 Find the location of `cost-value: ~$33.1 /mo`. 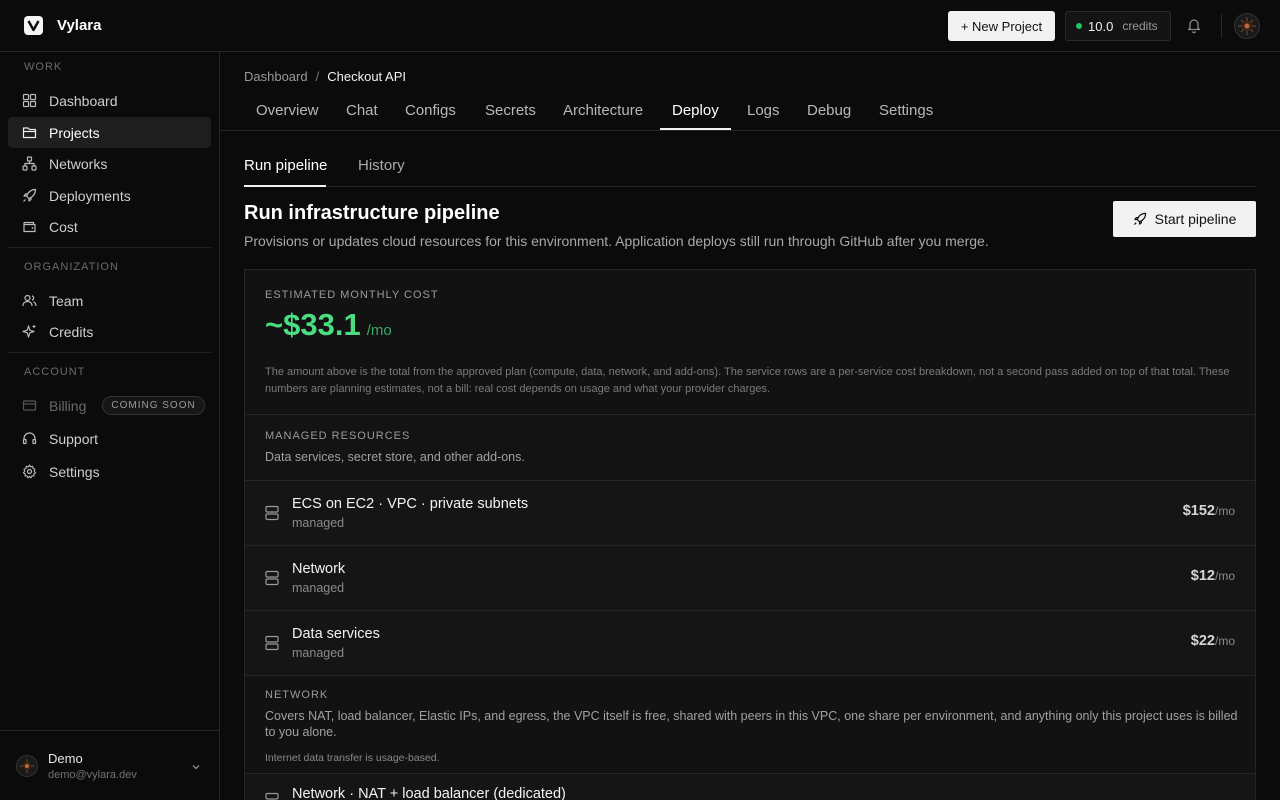

cost-value: ~$33.1 /mo is located at coordinates (328, 325).